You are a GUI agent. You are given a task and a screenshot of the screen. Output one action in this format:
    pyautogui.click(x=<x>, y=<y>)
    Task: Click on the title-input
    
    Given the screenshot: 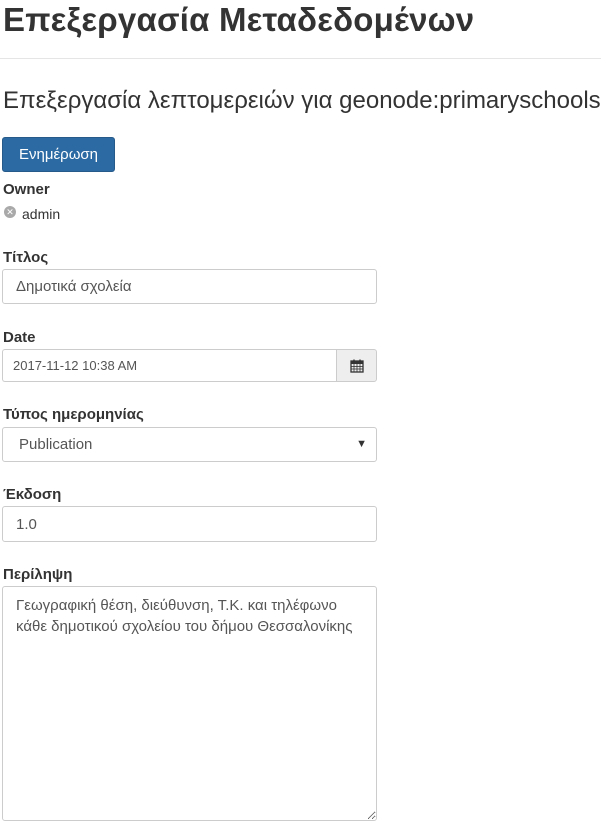 What is the action you would take?
    pyautogui.click(x=189, y=286)
    